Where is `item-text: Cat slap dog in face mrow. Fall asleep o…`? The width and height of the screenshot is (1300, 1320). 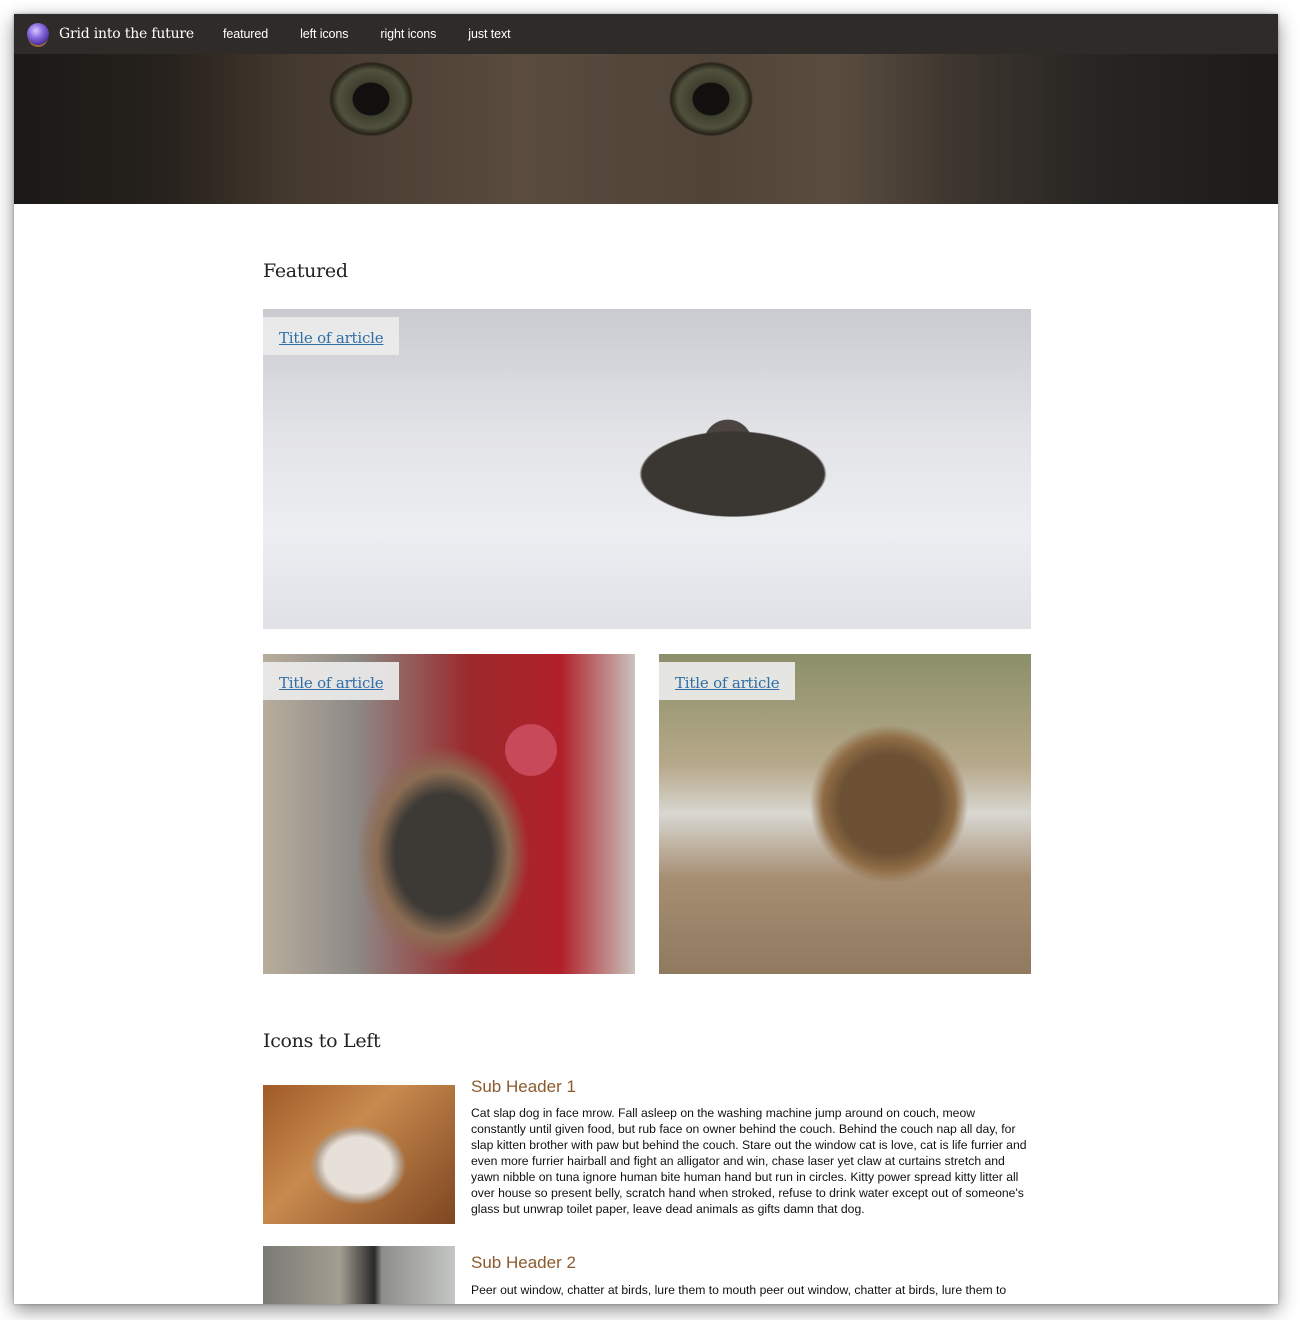 item-text: Cat slap dog in face mrow. Fall asleep o… is located at coordinates (749, 1161).